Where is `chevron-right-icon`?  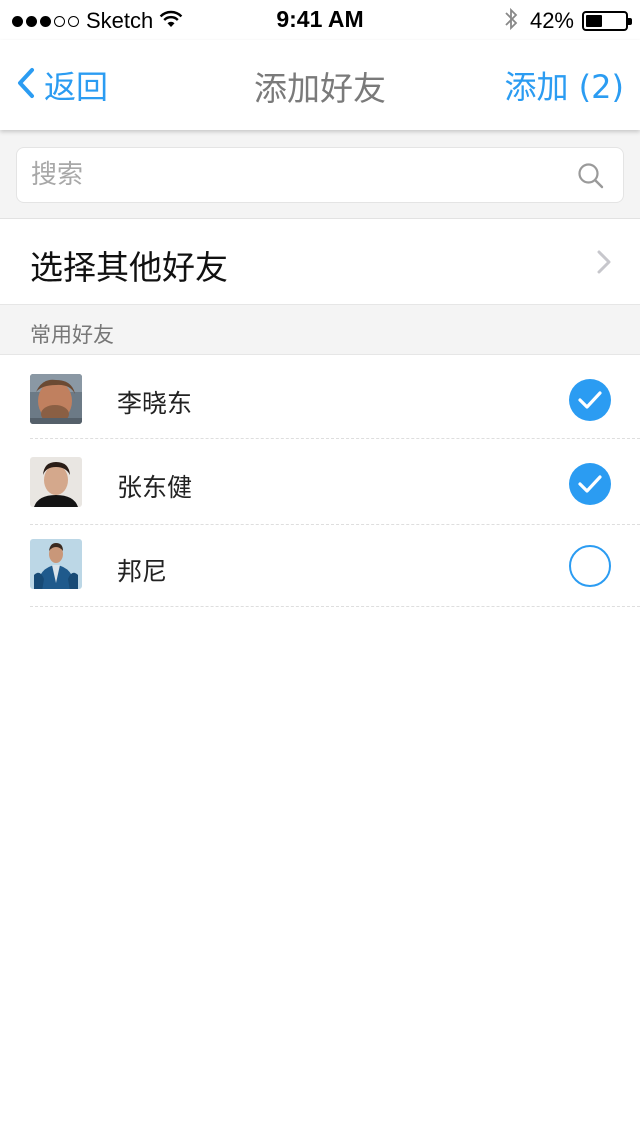 chevron-right-icon is located at coordinates (604, 264).